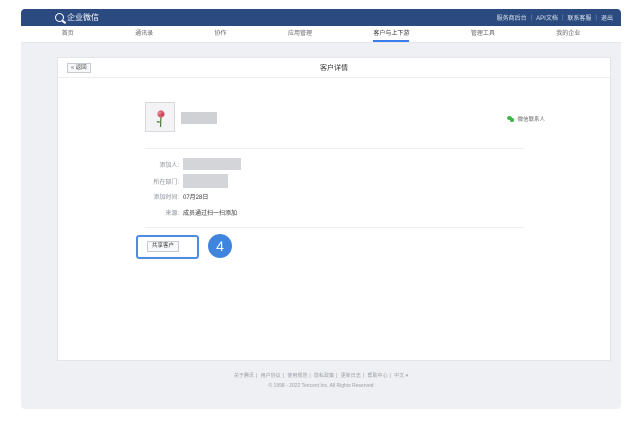  What do you see at coordinates (169, 165) in the screenshot?
I see `added-by-label: 添加人:` at bounding box center [169, 165].